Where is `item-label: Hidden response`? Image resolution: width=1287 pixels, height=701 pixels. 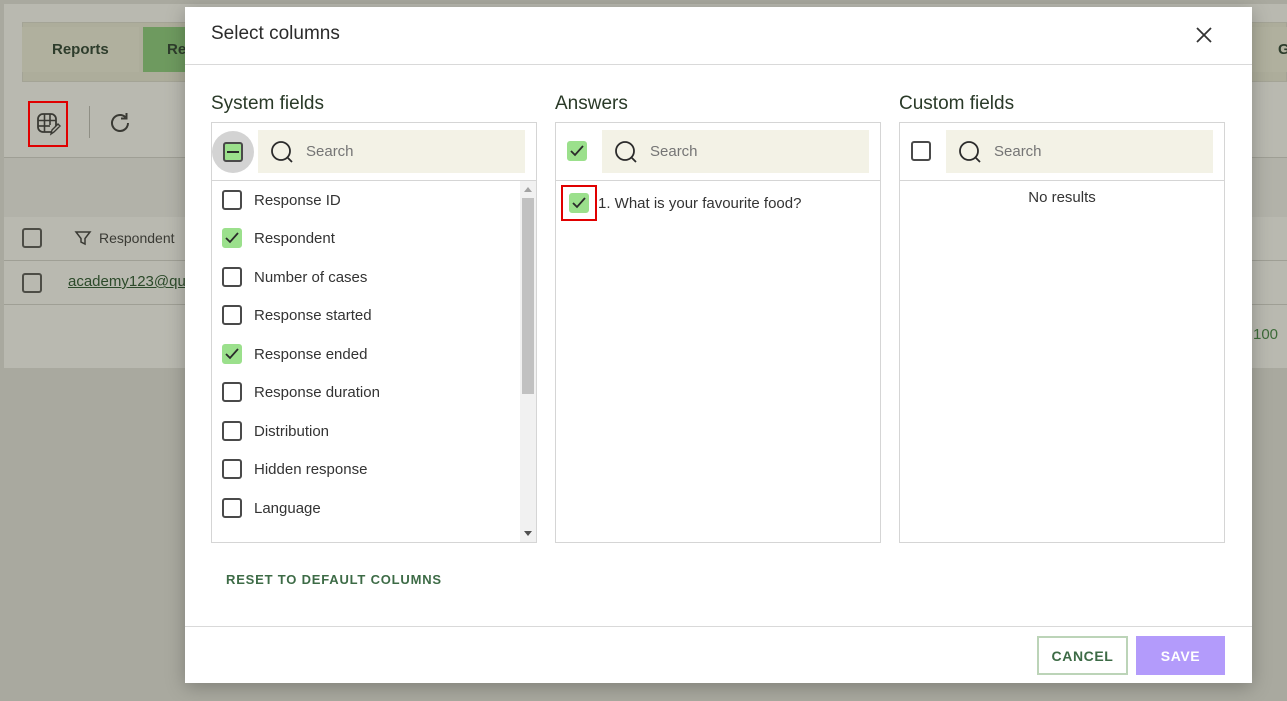 item-label: Hidden response is located at coordinates (311, 469).